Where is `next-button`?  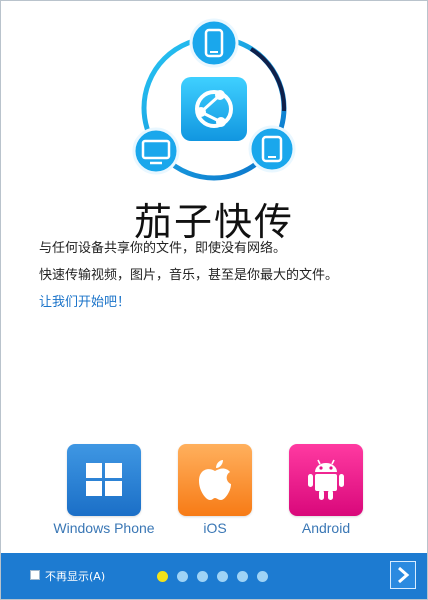 next-button is located at coordinates (403, 575).